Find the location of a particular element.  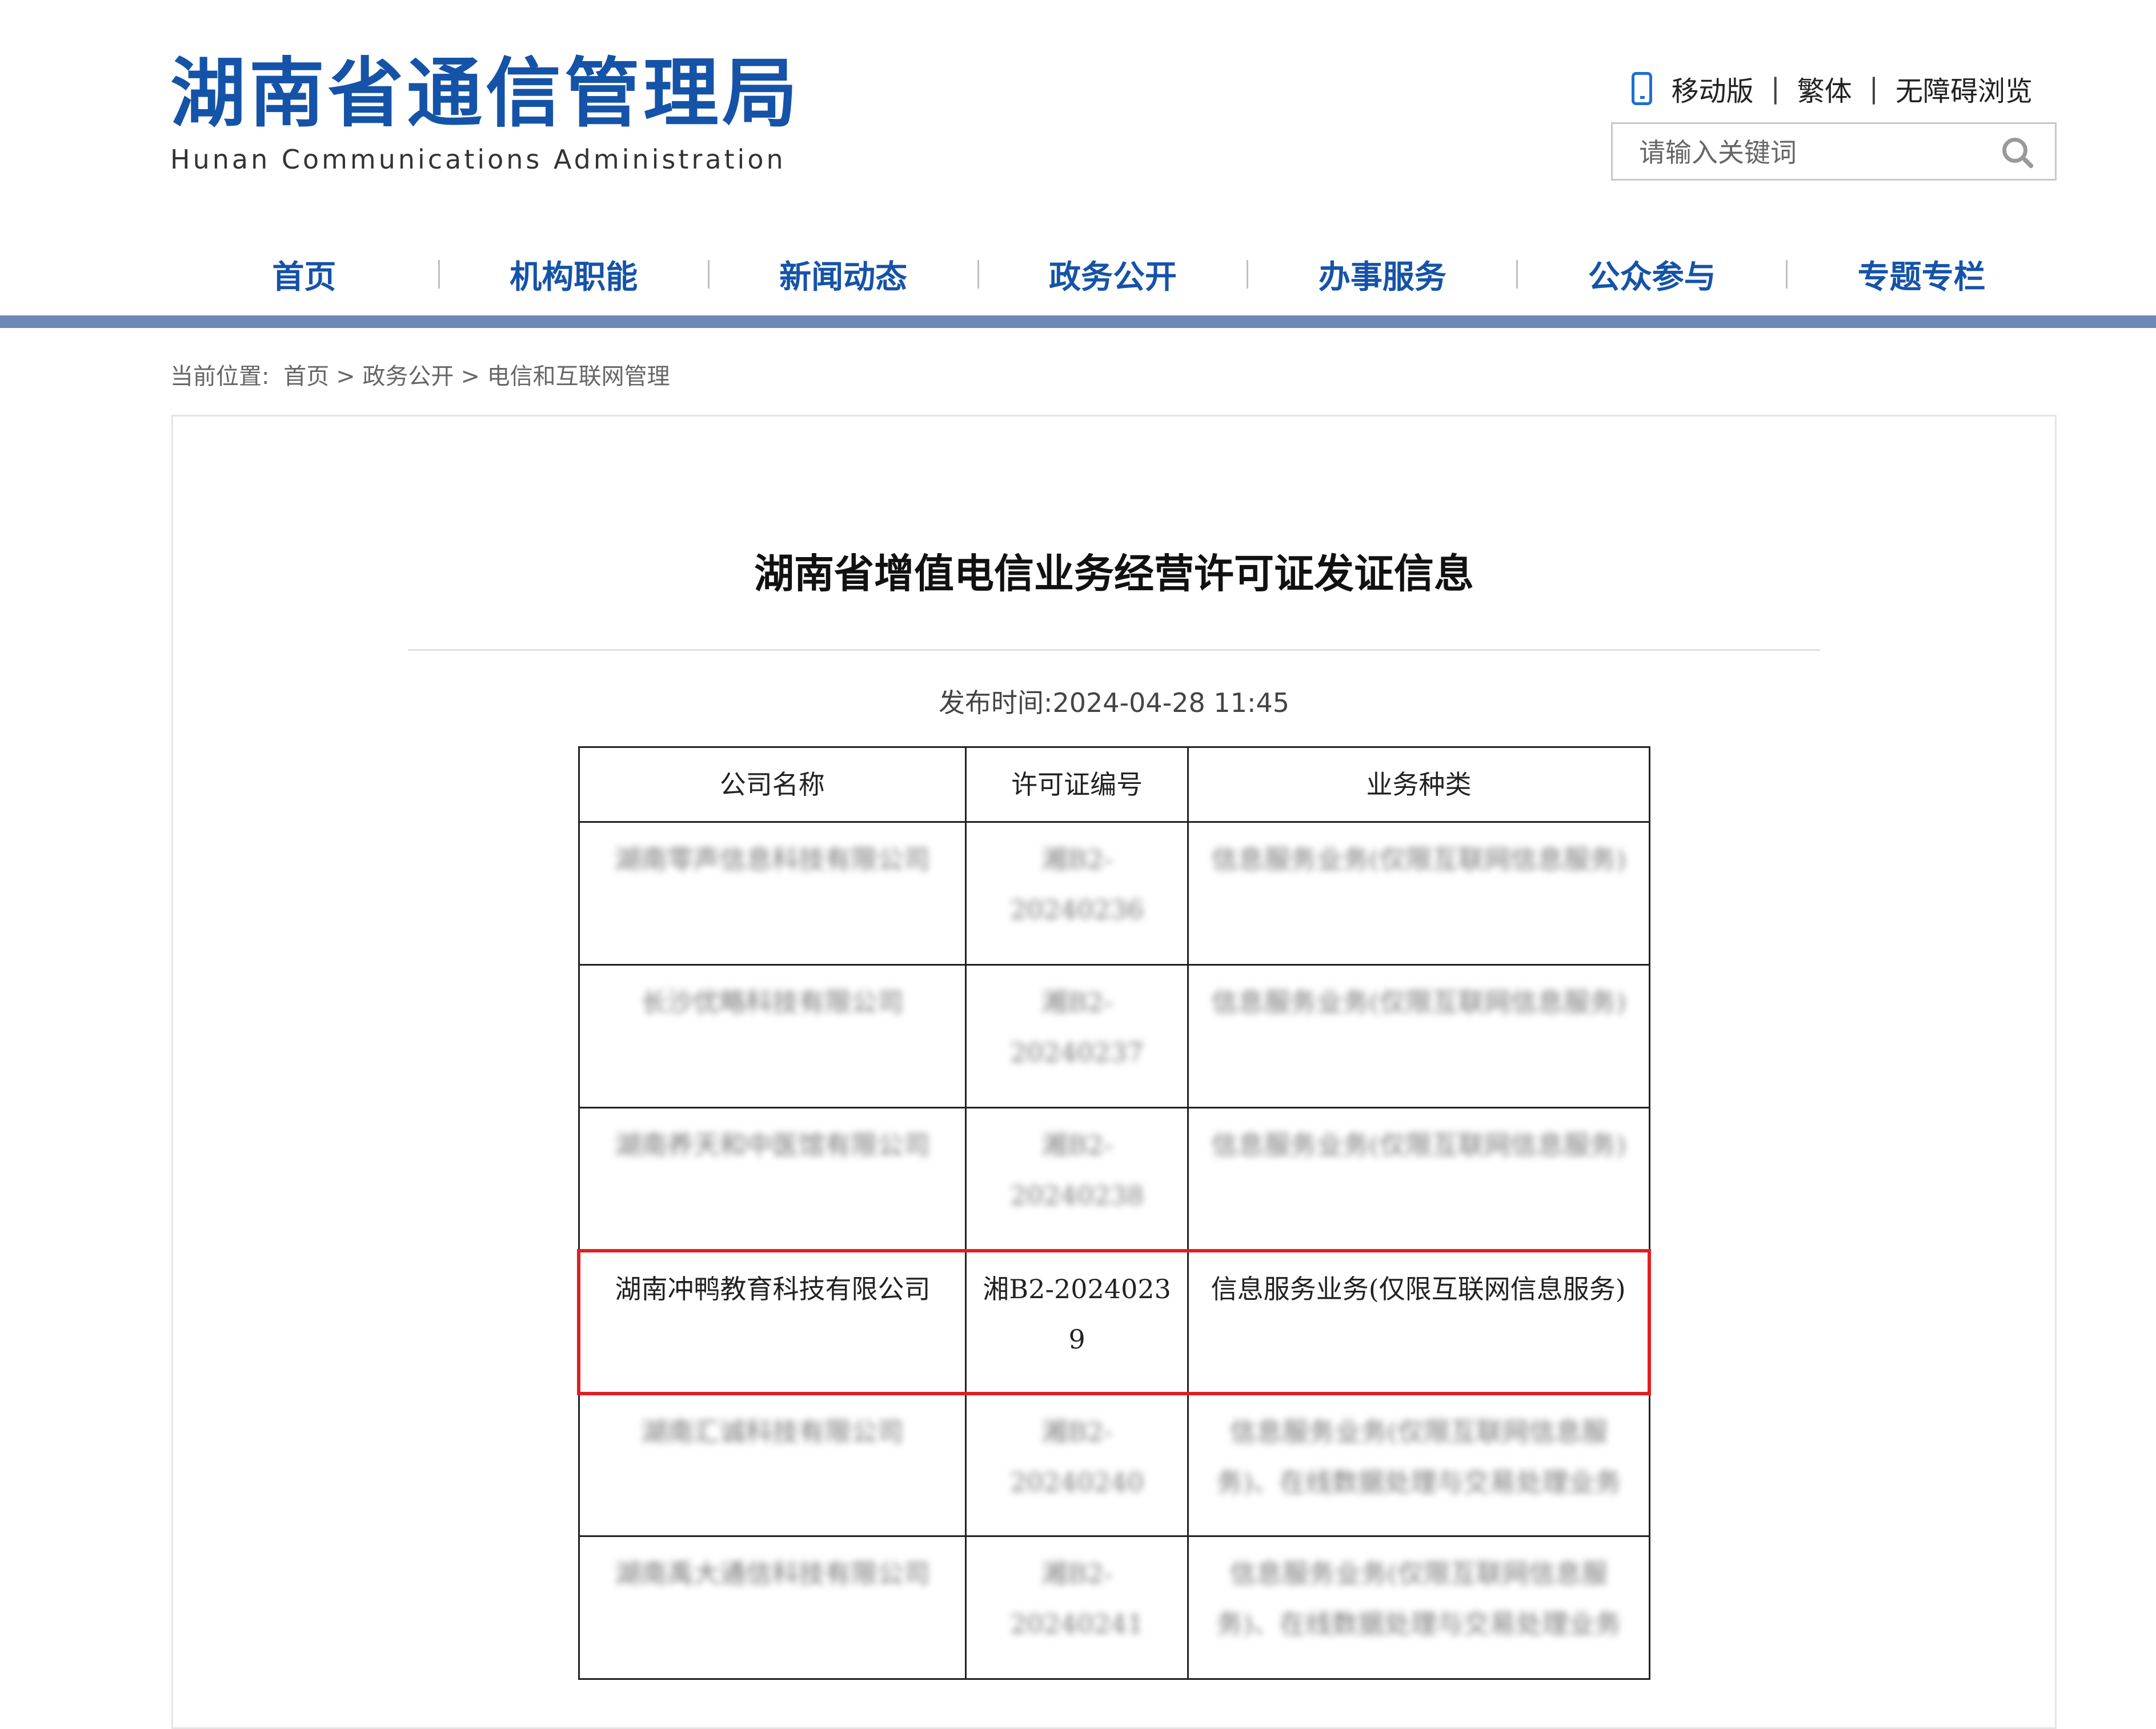

main-nav: 首页 机构职能 新闻动态 政务公开 办事服务 公众参与 专题专栏 is located at coordinates (1112, 274).